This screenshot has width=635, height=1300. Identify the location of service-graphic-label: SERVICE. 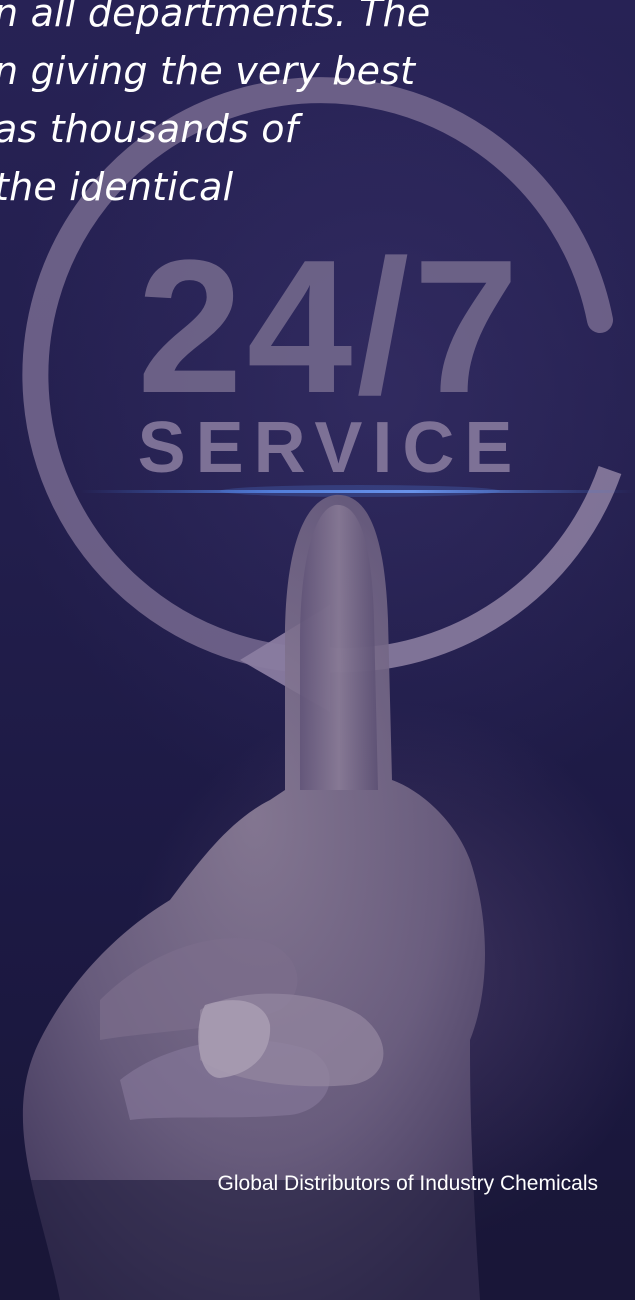
(330, 448).